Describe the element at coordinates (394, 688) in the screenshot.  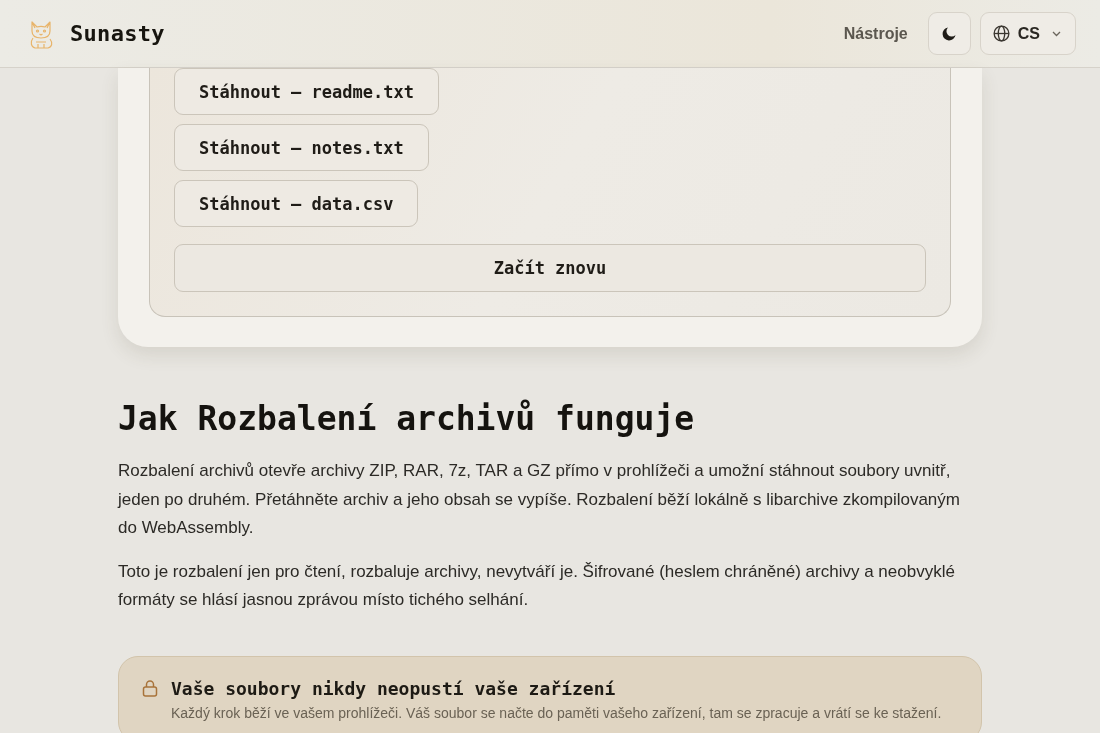
I see `notice-title: Vaše soubory nikdy neopustí vaše zařízení` at that location.